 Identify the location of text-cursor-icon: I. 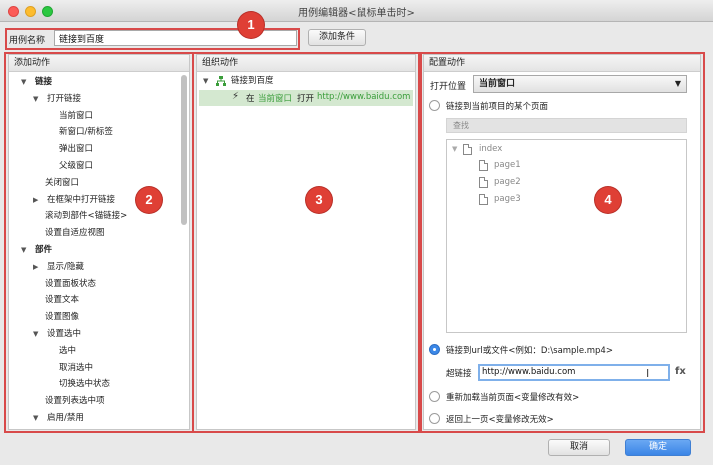
(648, 373).